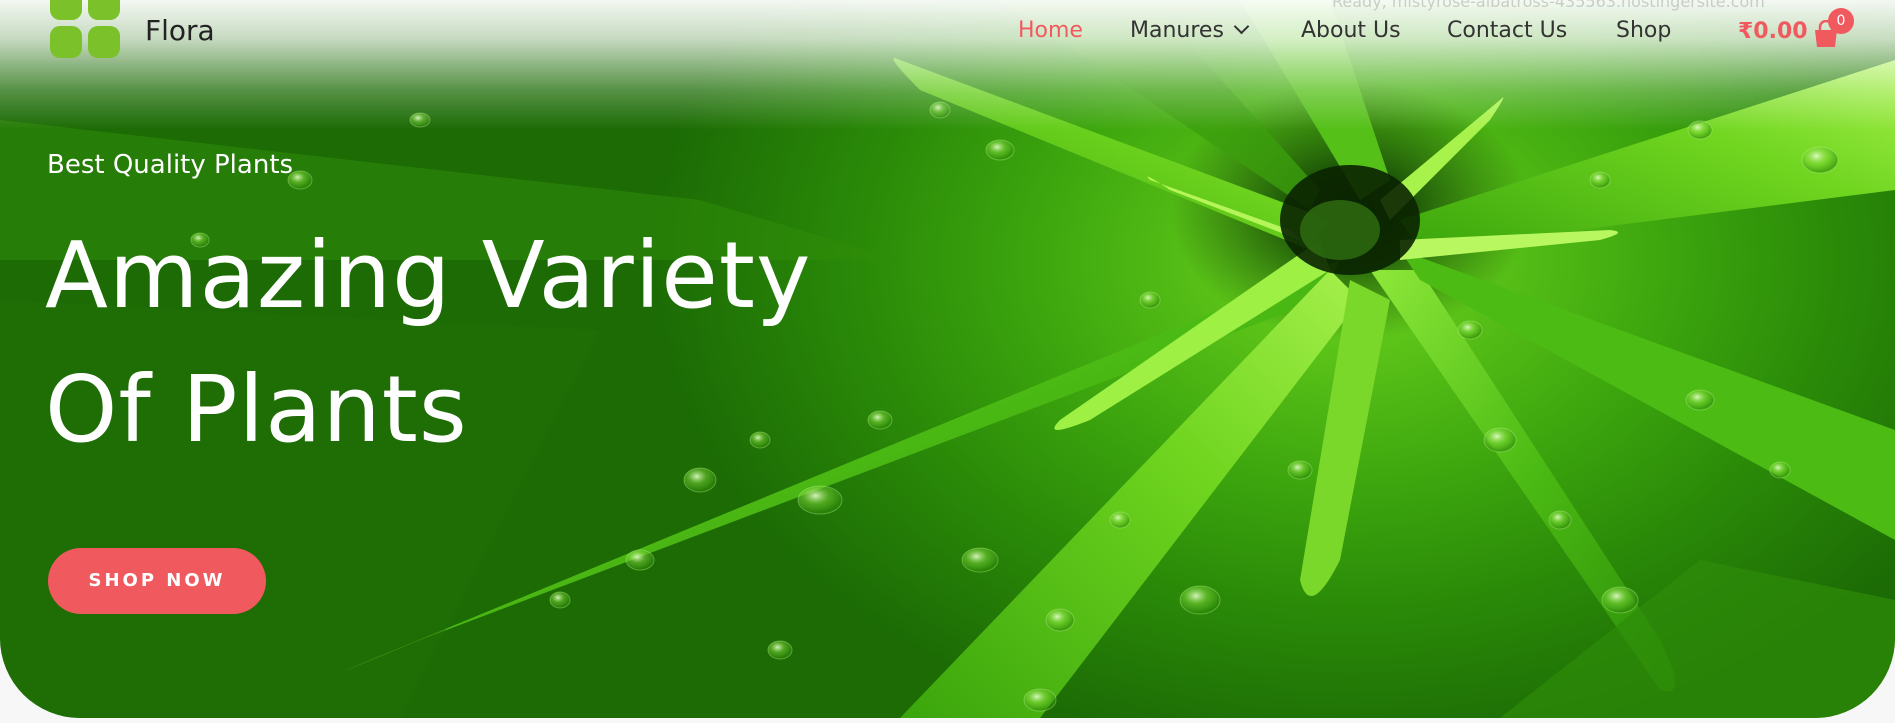  Describe the element at coordinates (180, 30) in the screenshot. I see `brand-name: Flora` at that location.